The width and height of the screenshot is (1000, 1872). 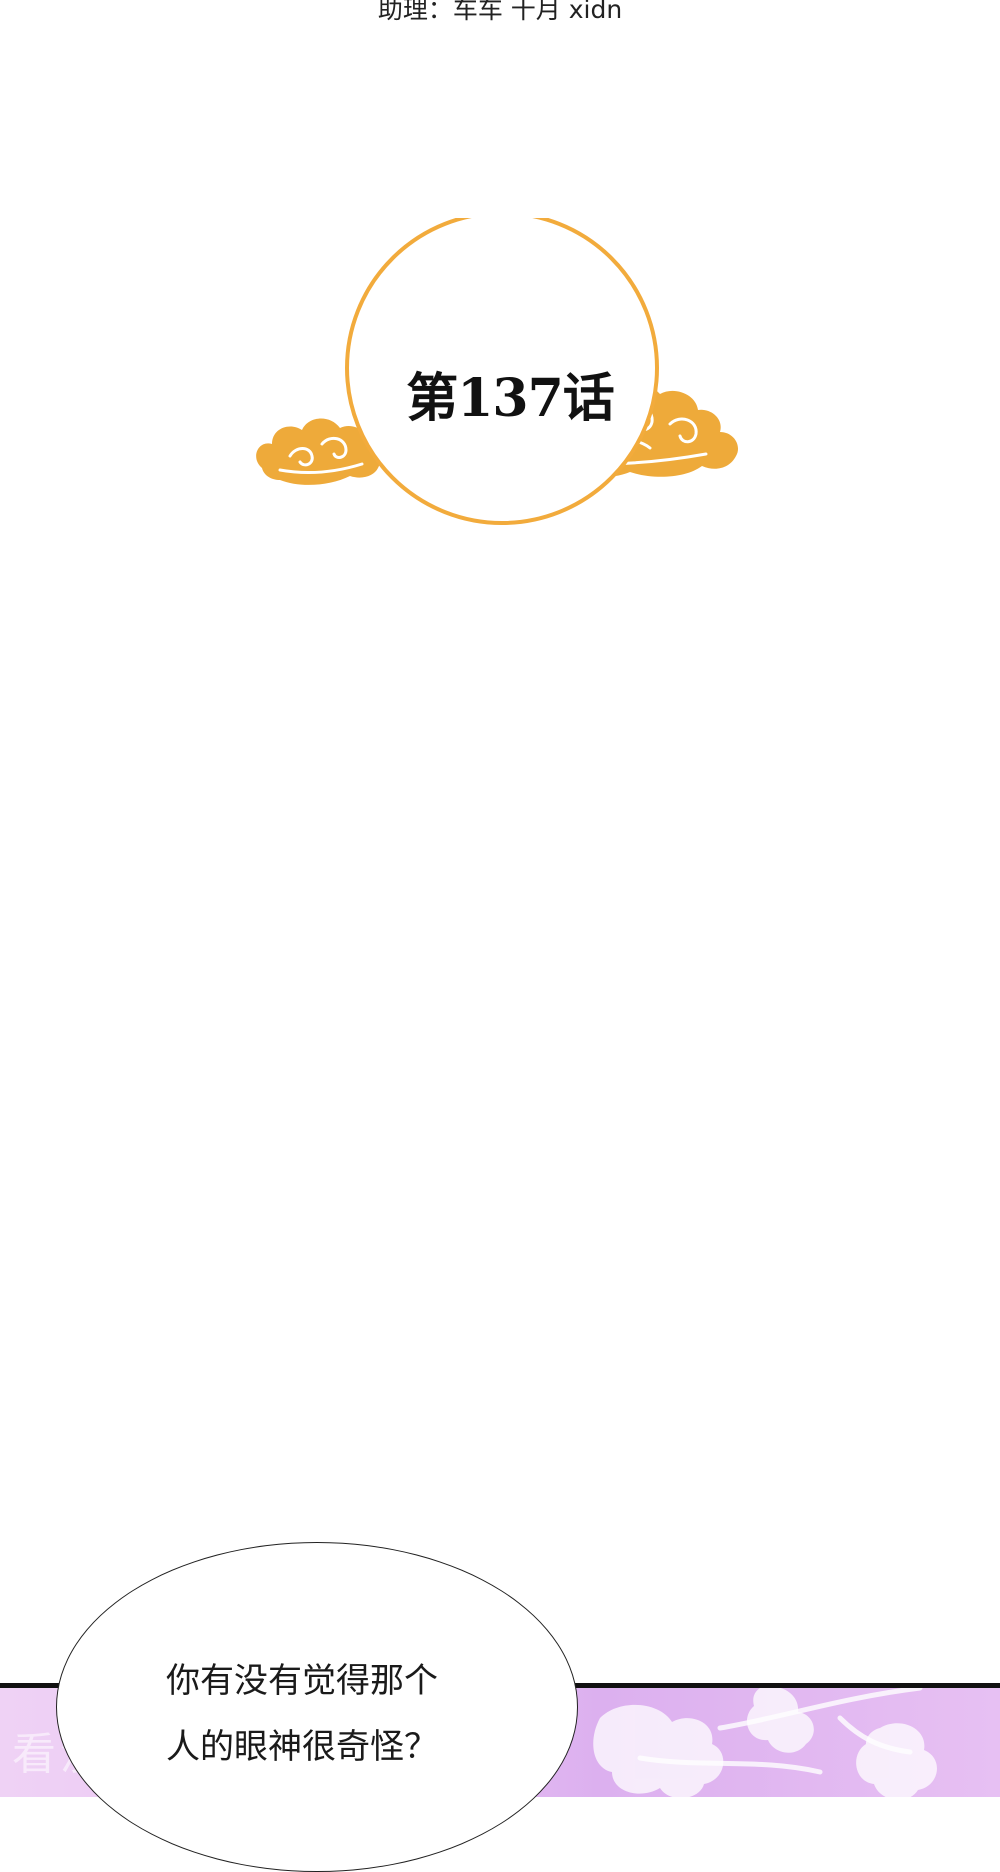 I want to click on dialogue-line-2: 人的眼神很奇怪？, so click(x=302, y=1747).